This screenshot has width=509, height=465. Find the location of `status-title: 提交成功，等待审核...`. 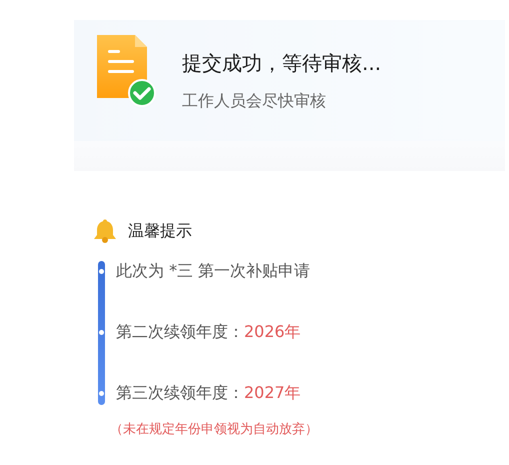

status-title: 提交成功，等待审核... is located at coordinates (282, 63).